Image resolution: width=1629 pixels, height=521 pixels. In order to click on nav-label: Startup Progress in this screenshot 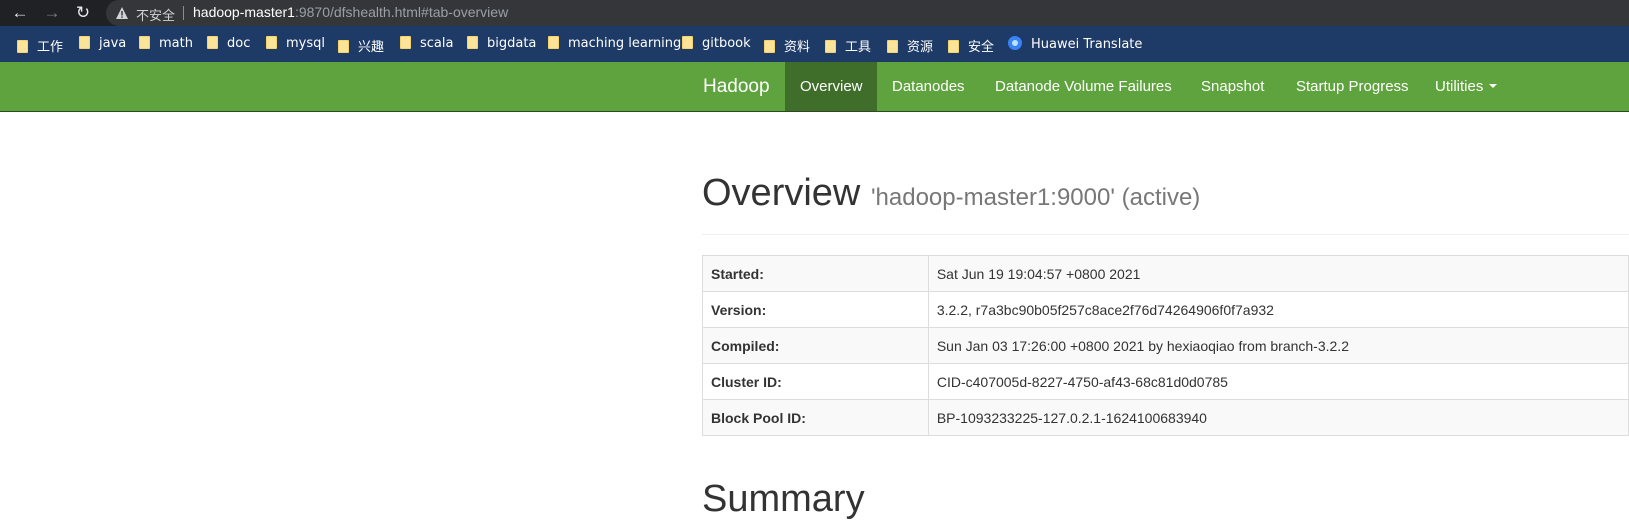, I will do `click(1352, 86)`.